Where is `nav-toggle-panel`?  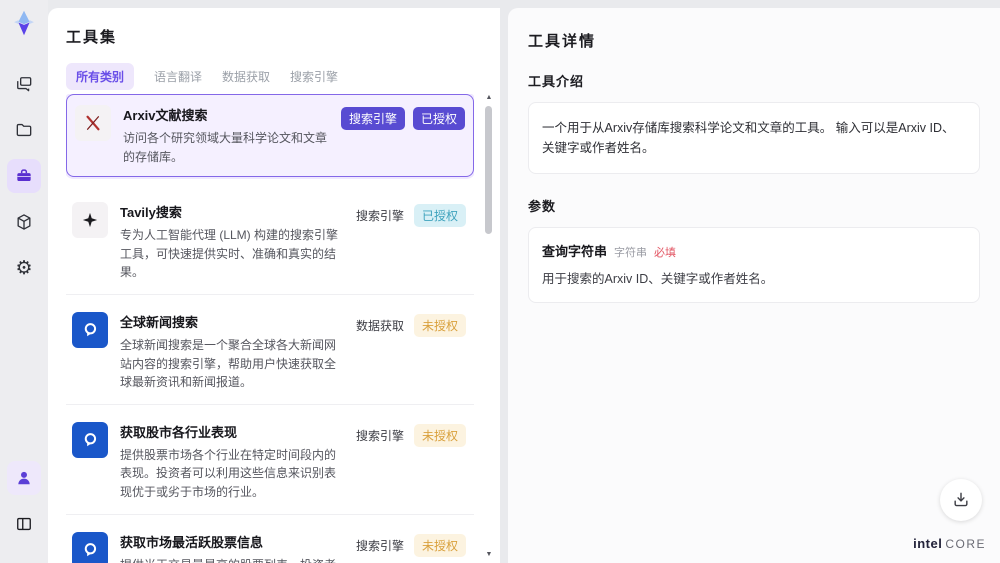
nav-toggle-panel is located at coordinates (24, 524).